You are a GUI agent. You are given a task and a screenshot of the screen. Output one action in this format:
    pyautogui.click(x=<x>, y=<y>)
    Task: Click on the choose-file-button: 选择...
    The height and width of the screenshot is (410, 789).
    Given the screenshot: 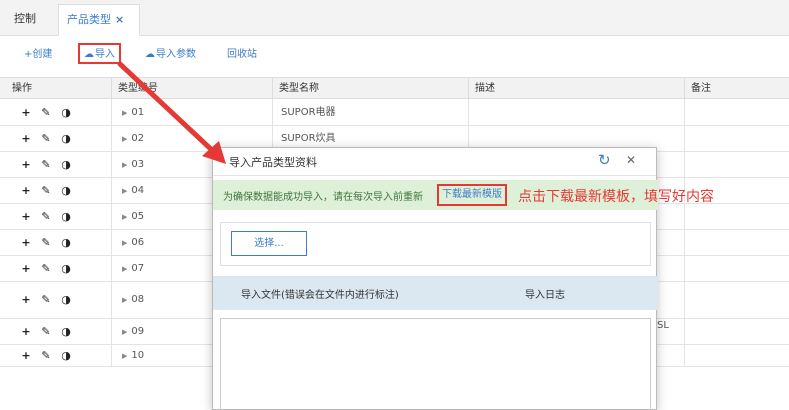 What is the action you would take?
    pyautogui.click(x=269, y=243)
    